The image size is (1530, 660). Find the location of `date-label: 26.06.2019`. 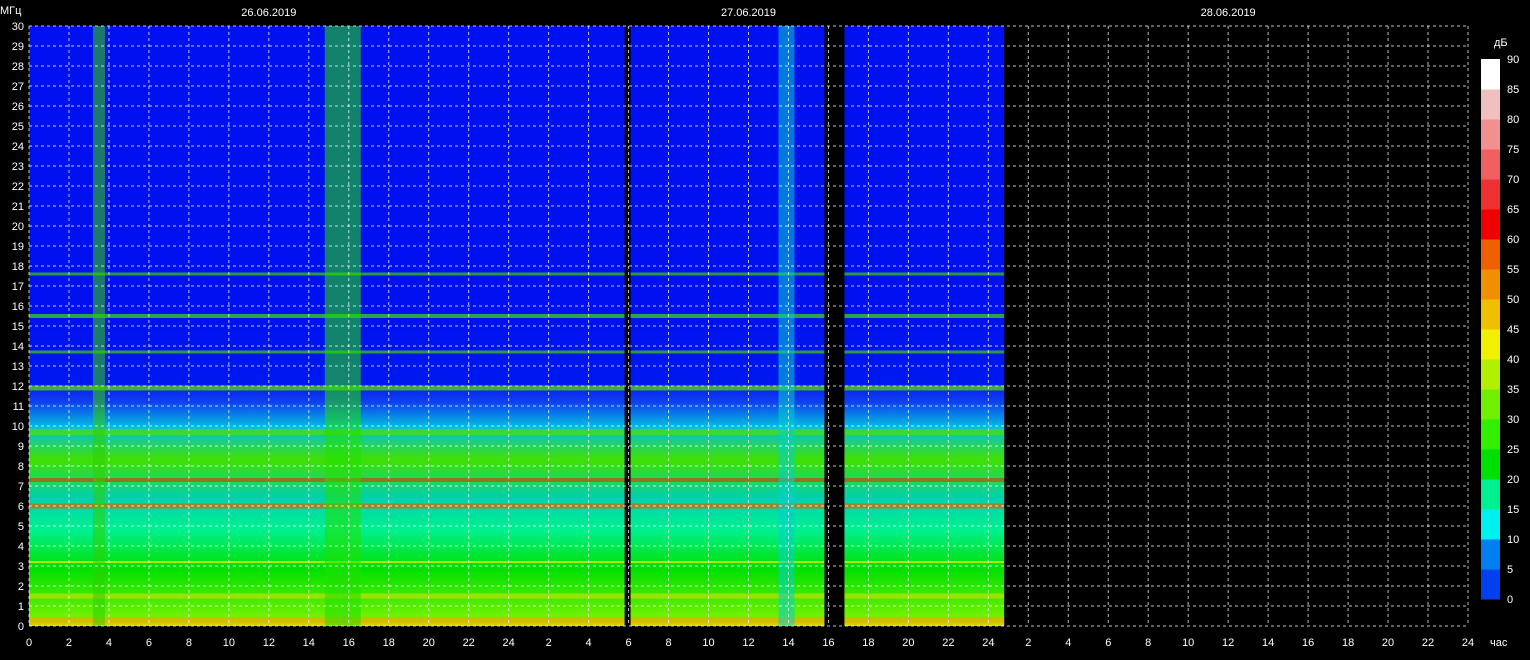

date-label: 26.06.2019 is located at coordinates (268, 13).